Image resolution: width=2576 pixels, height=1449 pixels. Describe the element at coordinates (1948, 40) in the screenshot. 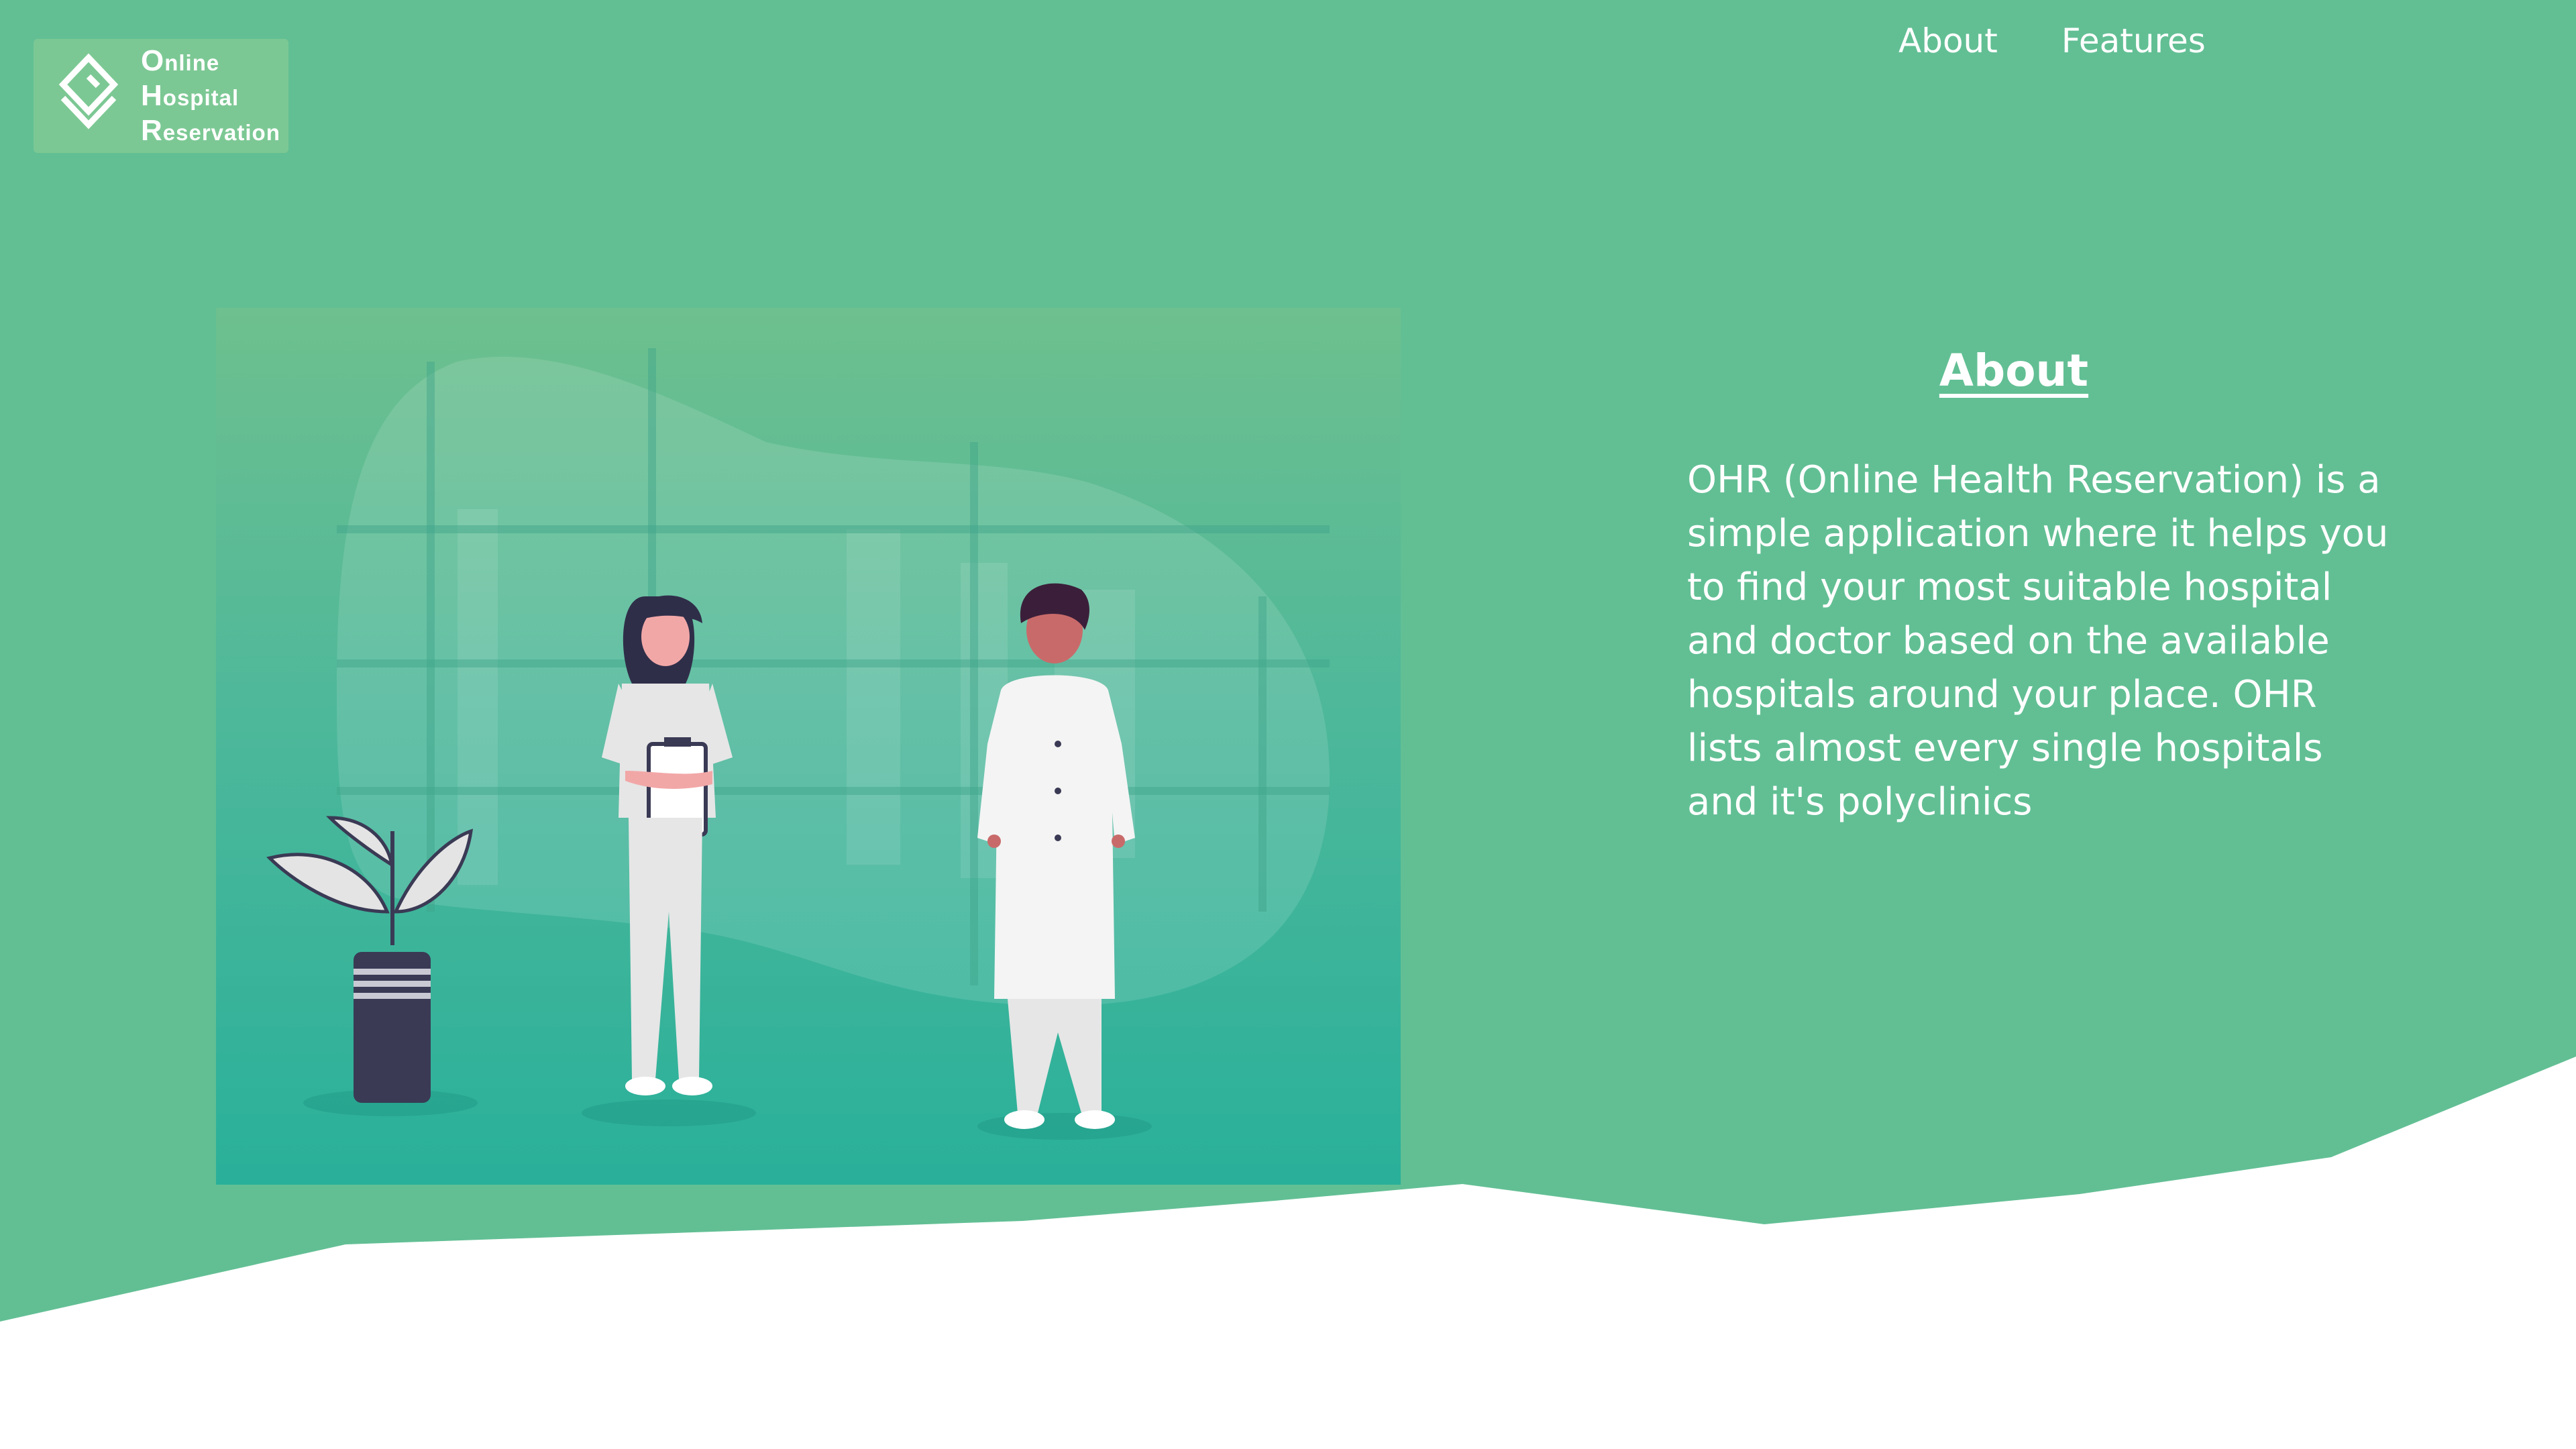

I see `nav-link-about: About` at that location.